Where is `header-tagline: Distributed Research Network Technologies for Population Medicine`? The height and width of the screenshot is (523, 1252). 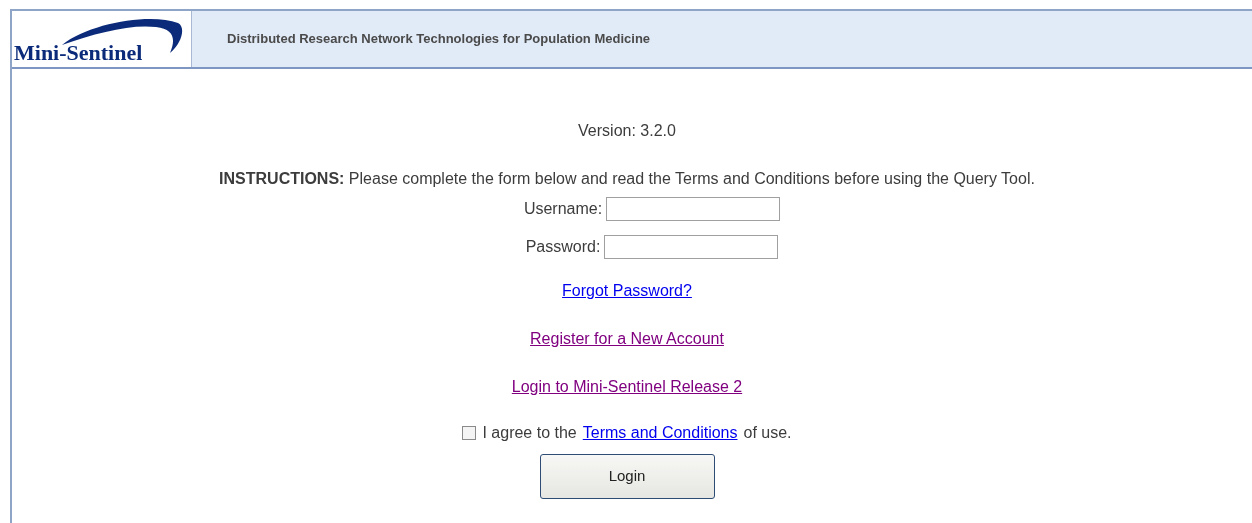
header-tagline: Distributed Research Network Technologies for Population Medicine is located at coordinates (439, 39).